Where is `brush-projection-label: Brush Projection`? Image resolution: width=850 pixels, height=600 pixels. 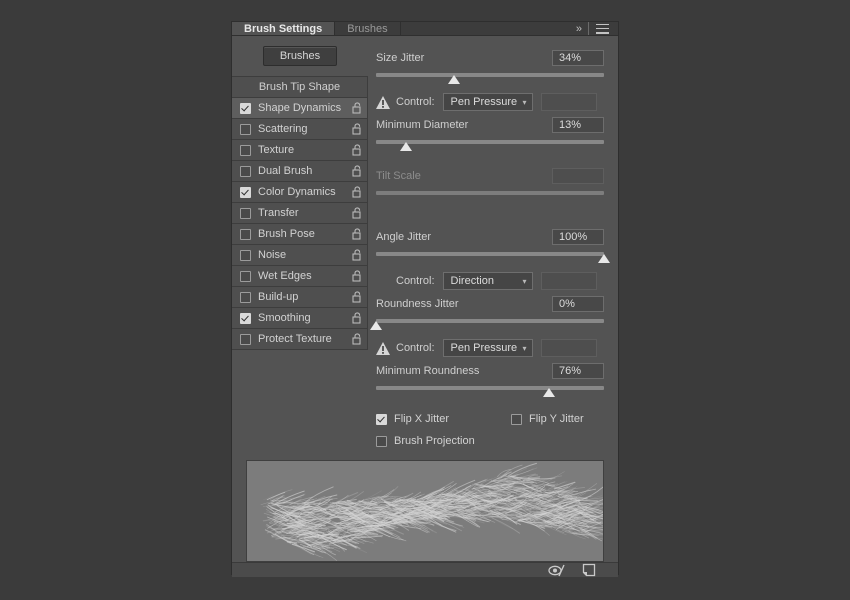
brush-projection-label: Brush Projection is located at coordinates (434, 441).